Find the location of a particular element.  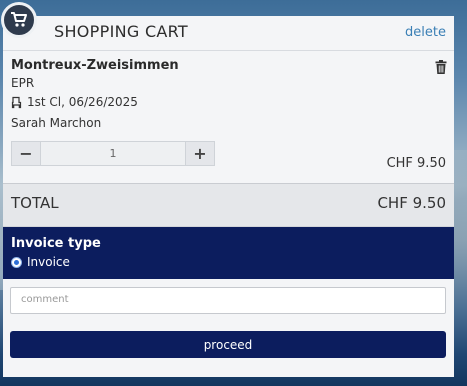

cart-badge is located at coordinates (19, 20).